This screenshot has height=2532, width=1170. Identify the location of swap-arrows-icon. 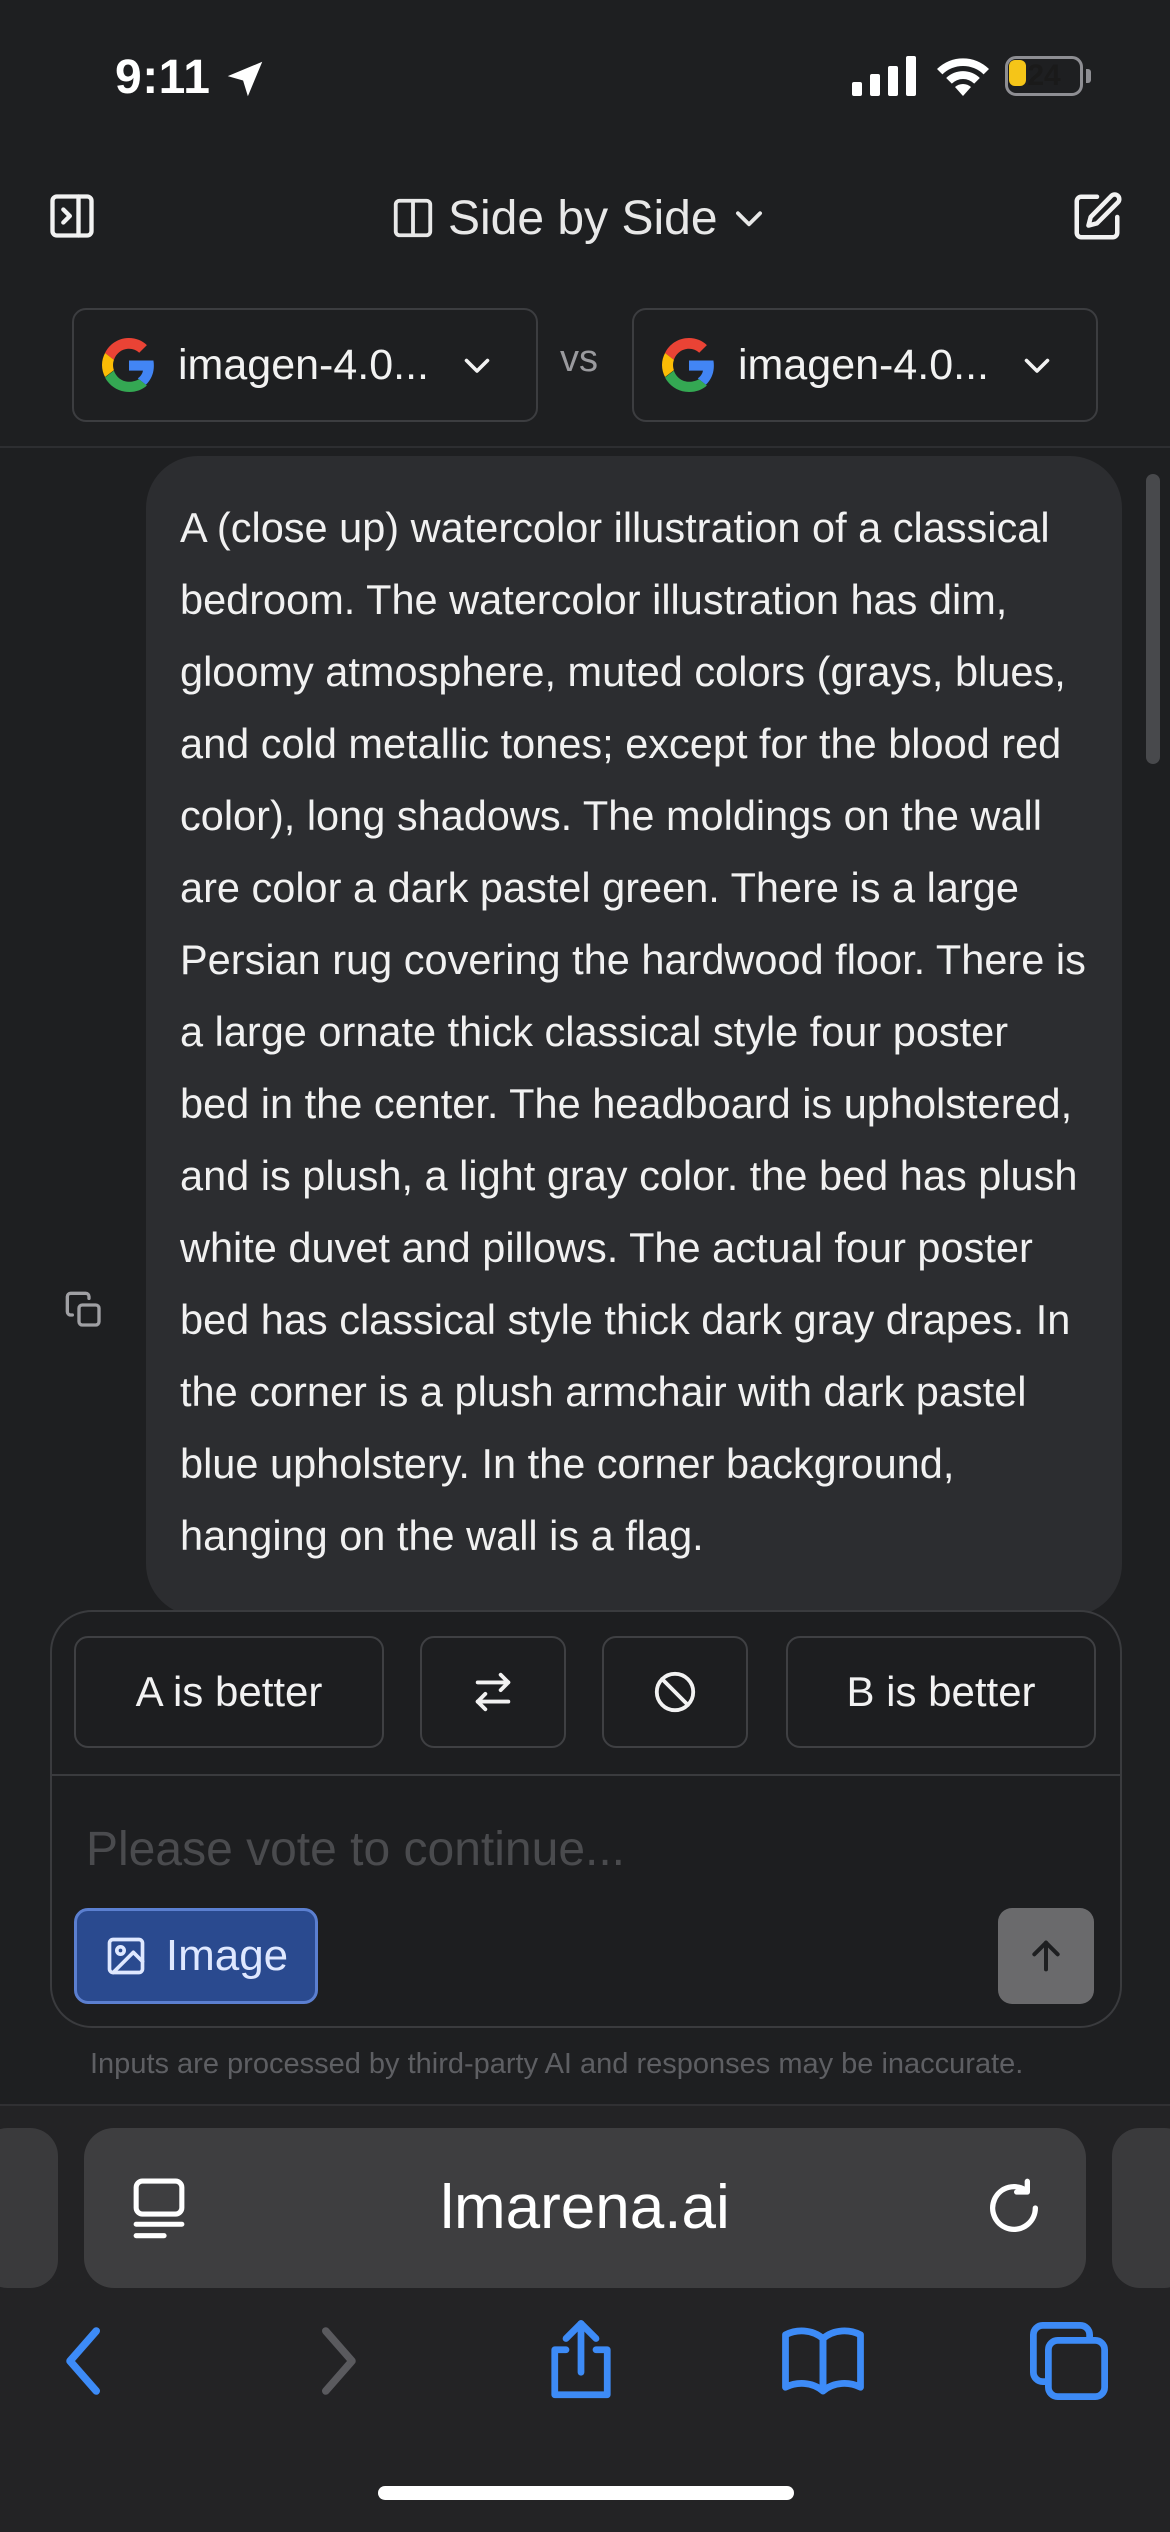
(493, 1692).